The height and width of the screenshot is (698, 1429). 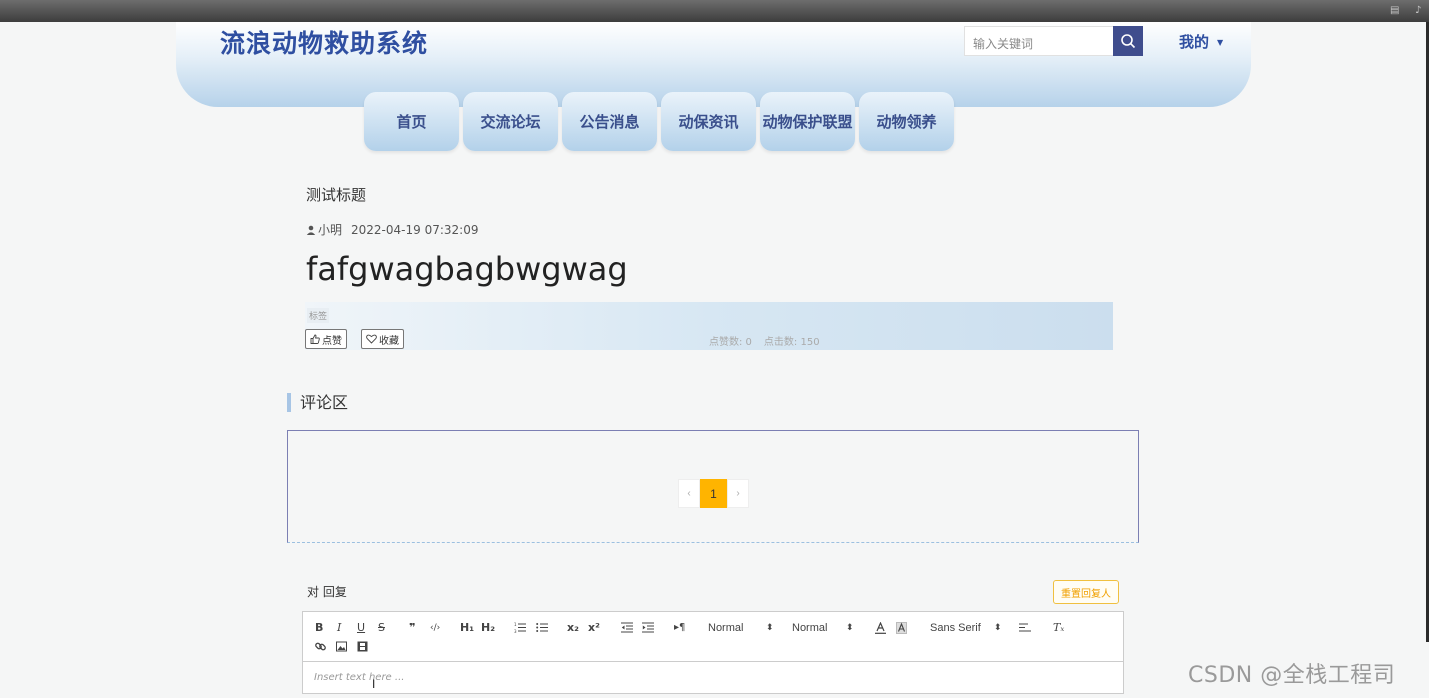 What do you see at coordinates (1039, 41) in the screenshot?
I see `search-input: 输入关键词` at bounding box center [1039, 41].